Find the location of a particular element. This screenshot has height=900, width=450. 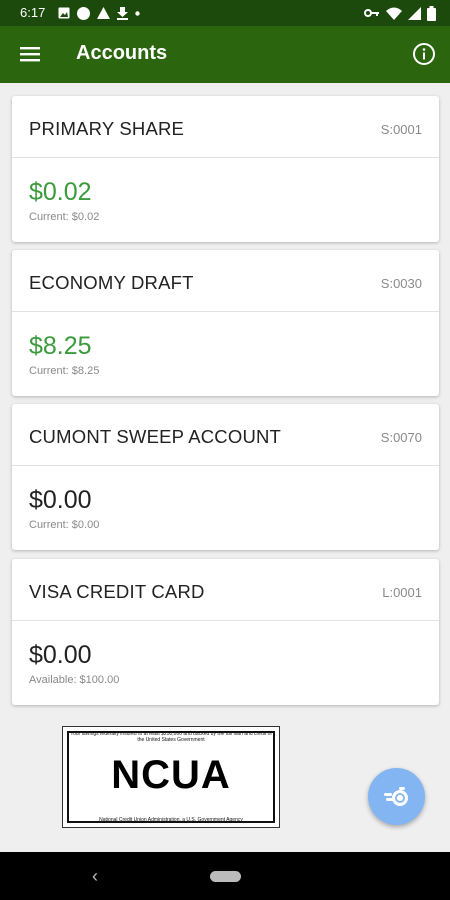

app-bar: Accounts is located at coordinates (225, 54).